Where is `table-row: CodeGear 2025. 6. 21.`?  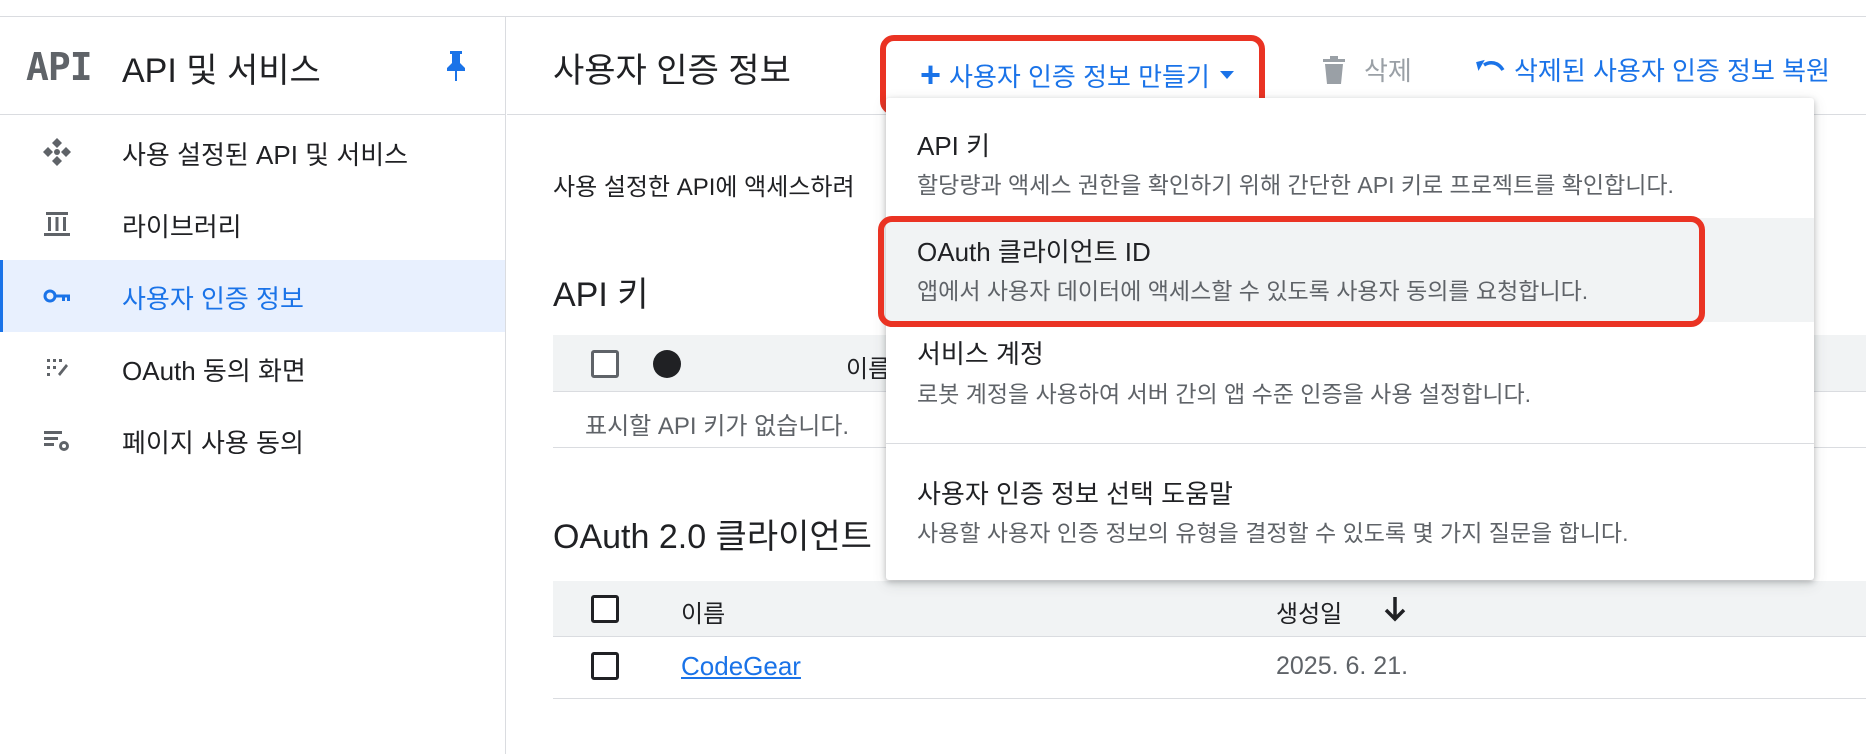 table-row: CodeGear 2025. 6. 21. is located at coordinates (1209, 668).